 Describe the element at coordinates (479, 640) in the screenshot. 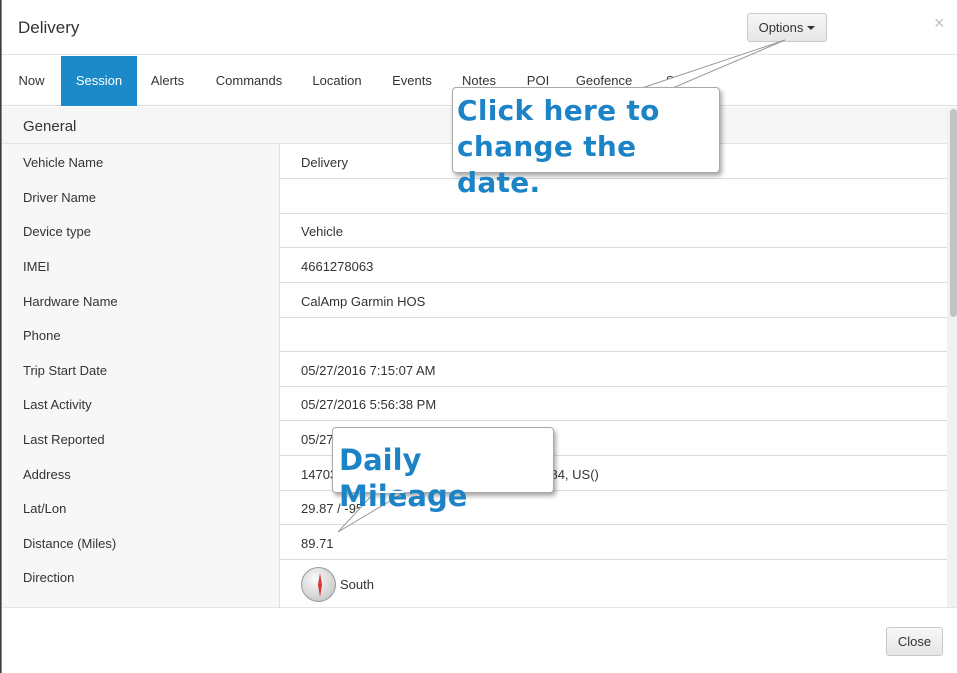

I see `modal-footer: Close` at that location.